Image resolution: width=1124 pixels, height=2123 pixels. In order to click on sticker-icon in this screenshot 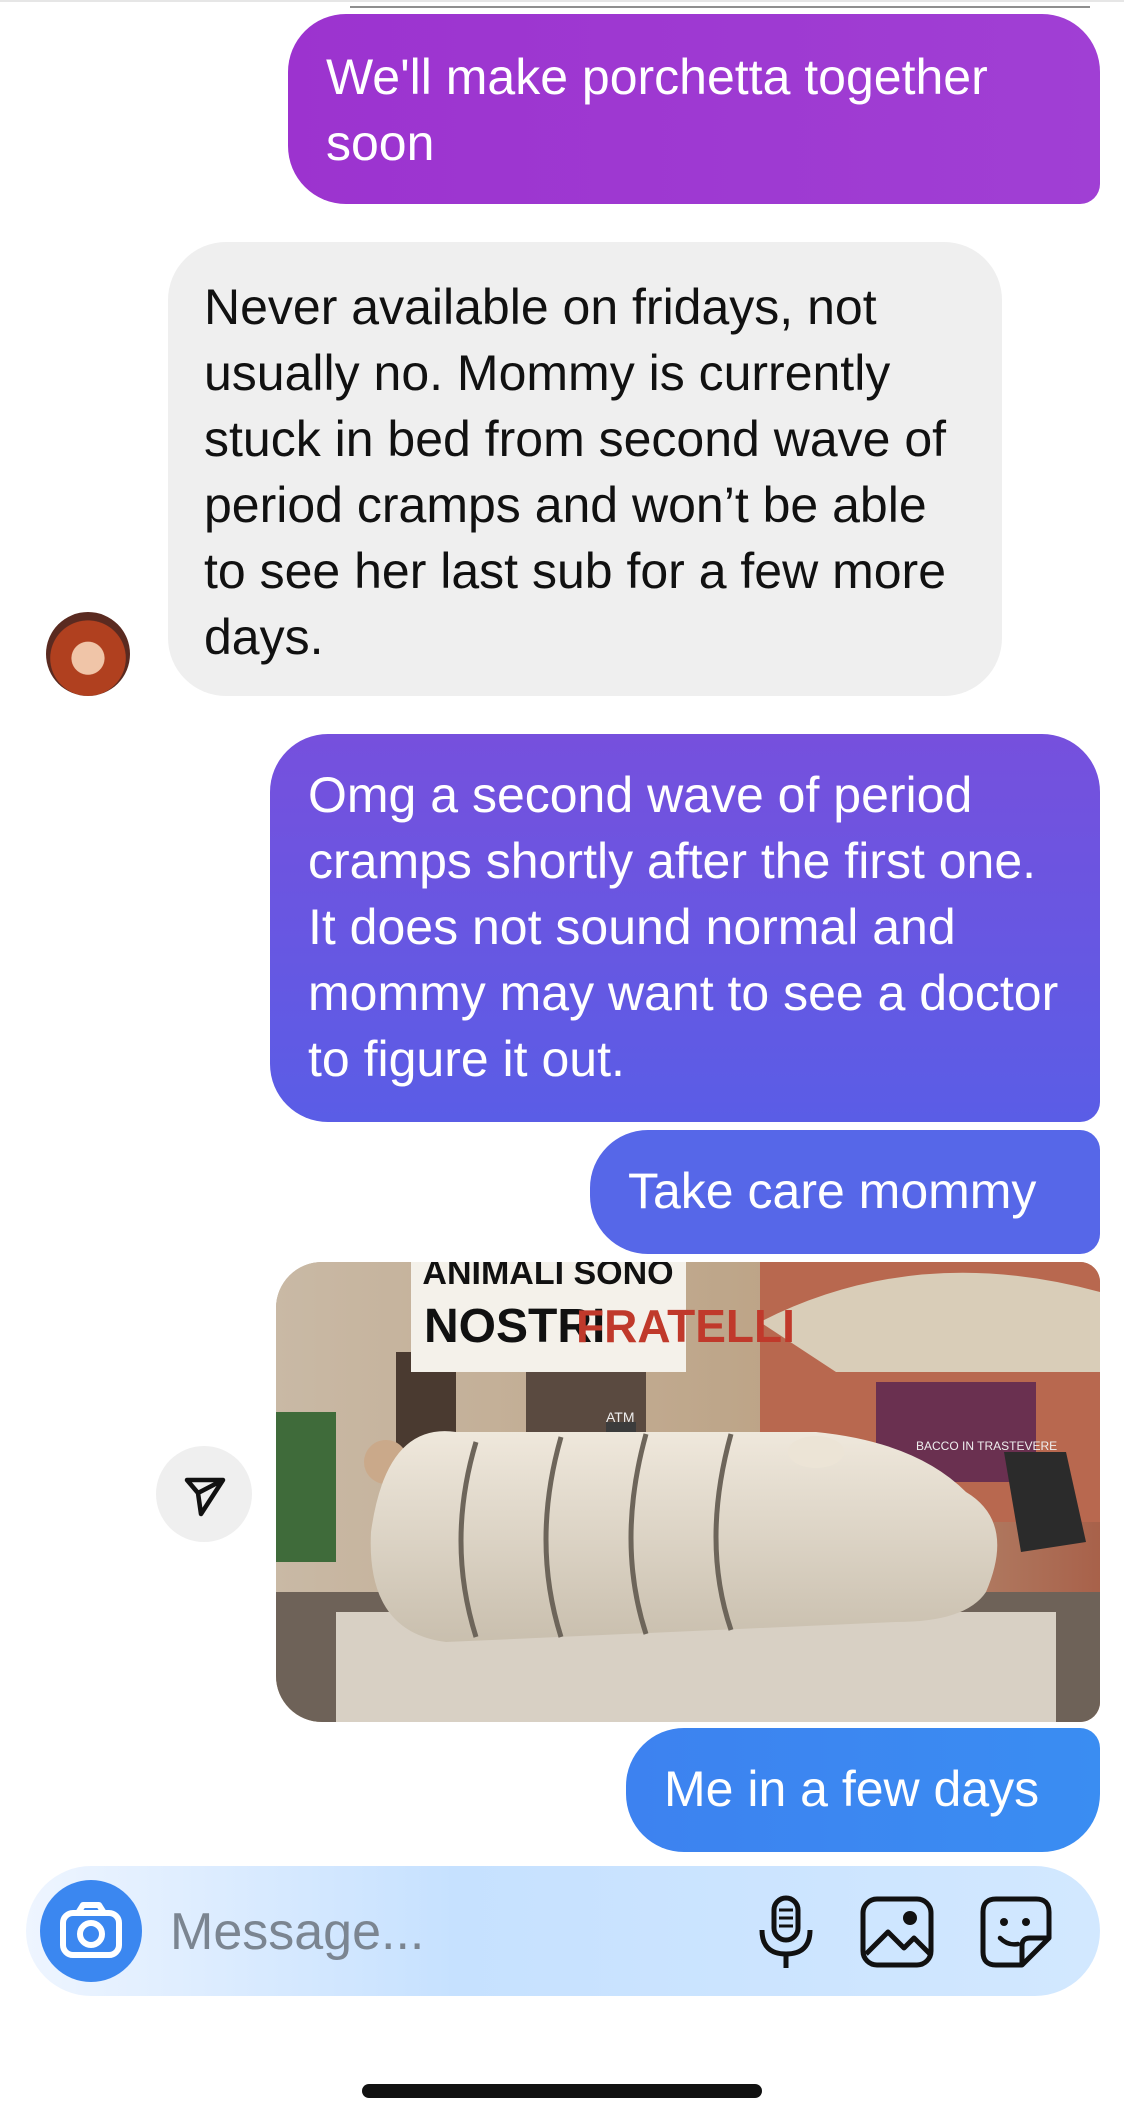, I will do `click(1016, 1932)`.